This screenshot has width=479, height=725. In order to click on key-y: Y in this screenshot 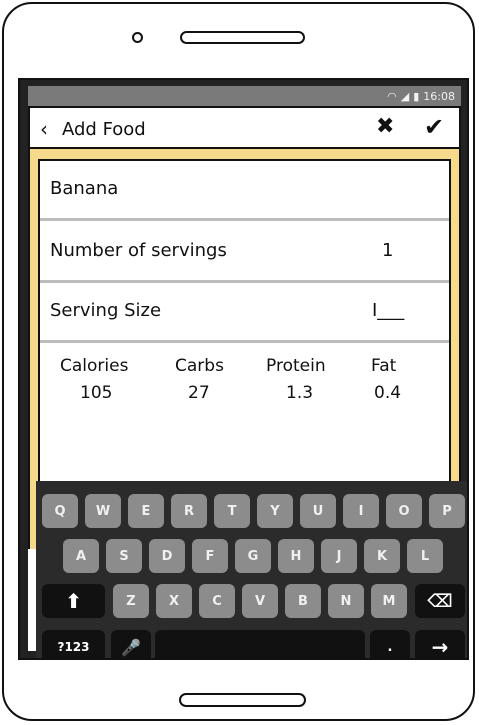, I will do `click(275, 511)`.